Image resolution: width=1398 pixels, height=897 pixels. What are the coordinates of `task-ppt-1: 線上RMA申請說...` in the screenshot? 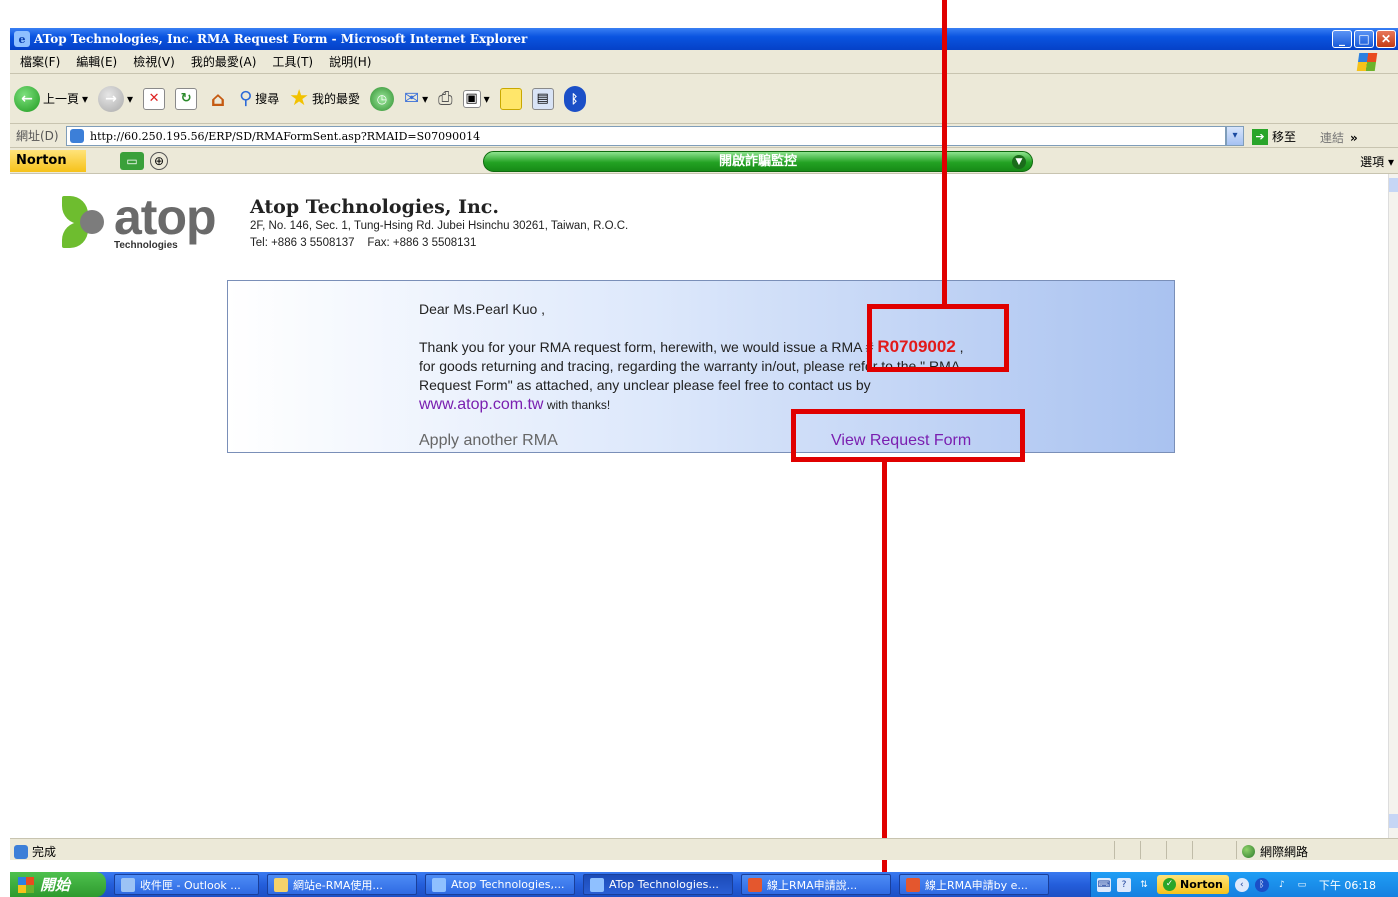 It's located at (816, 884).